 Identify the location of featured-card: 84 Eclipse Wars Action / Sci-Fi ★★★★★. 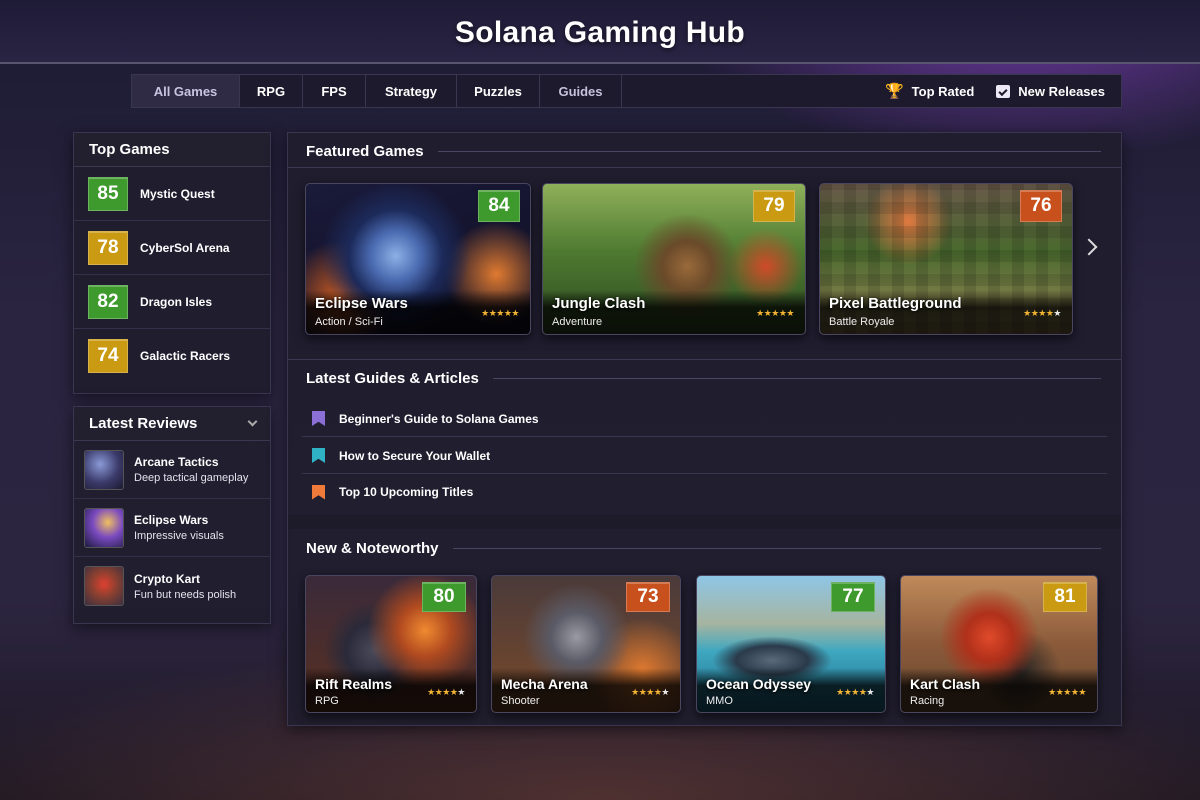
(418, 259).